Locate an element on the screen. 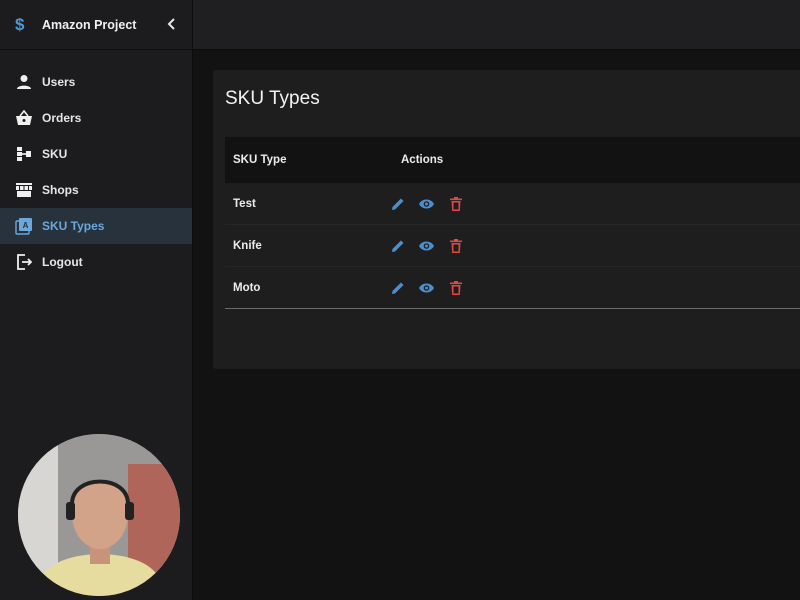 The height and width of the screenshot is (600, 800). table-row: Knife is located at coordinates (512, 246).